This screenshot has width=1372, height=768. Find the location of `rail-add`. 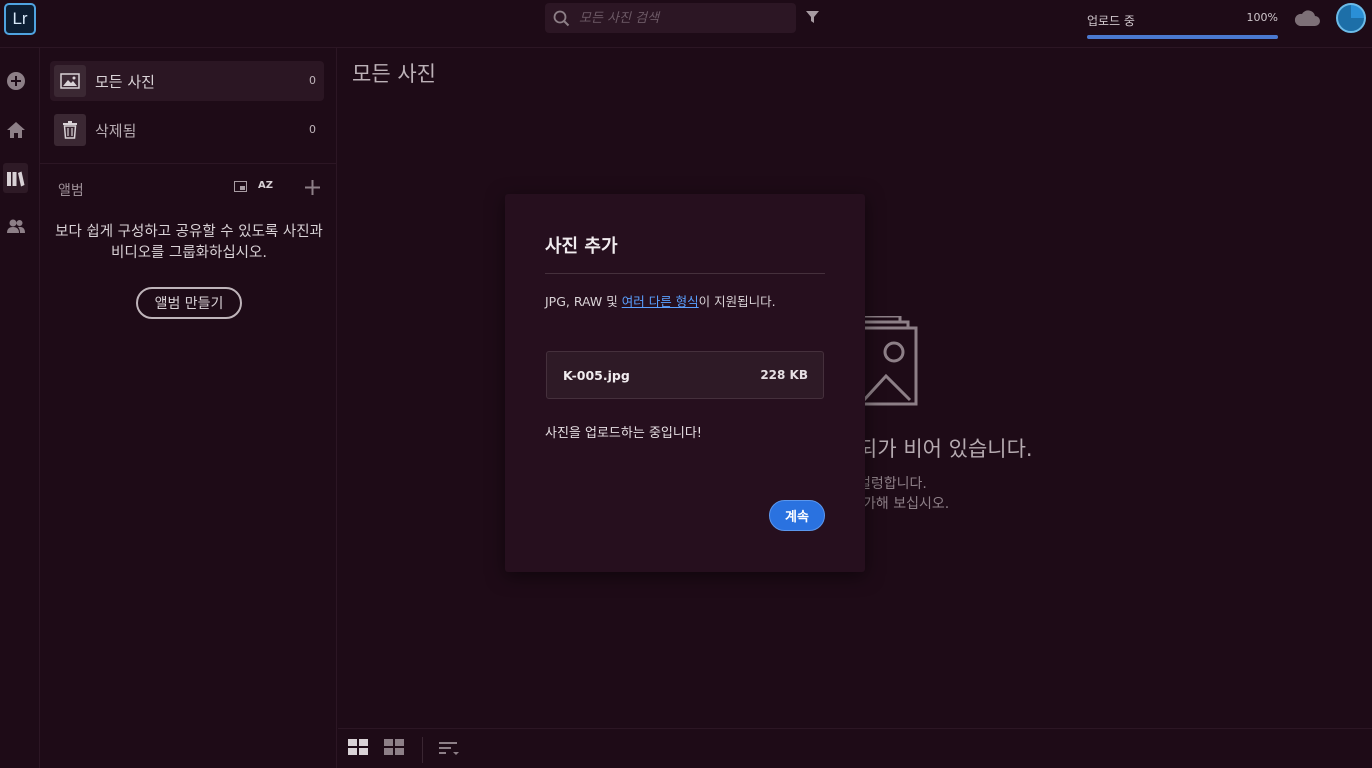

rail-add is located at coordinates (15, 81).